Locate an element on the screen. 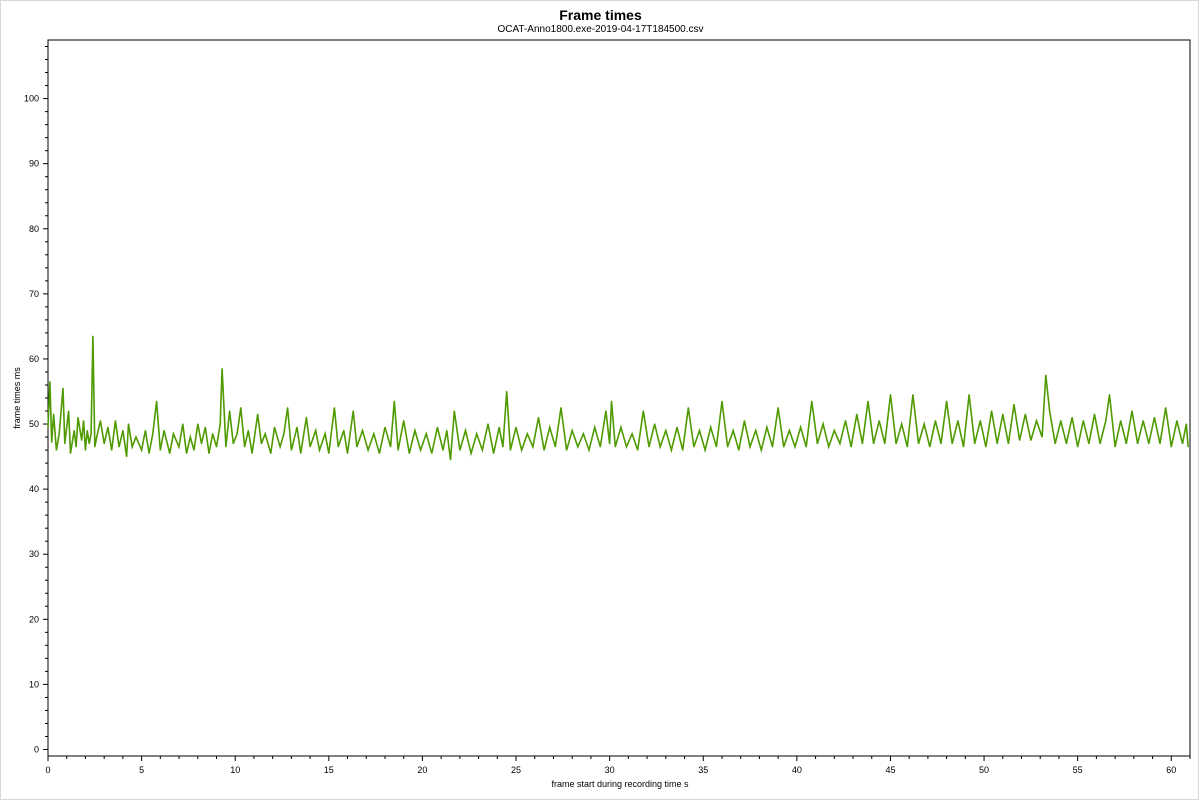 The height and width of the screenshot is (802, 1201). x-tick-label: 5 is located at coordinates (141, 770).